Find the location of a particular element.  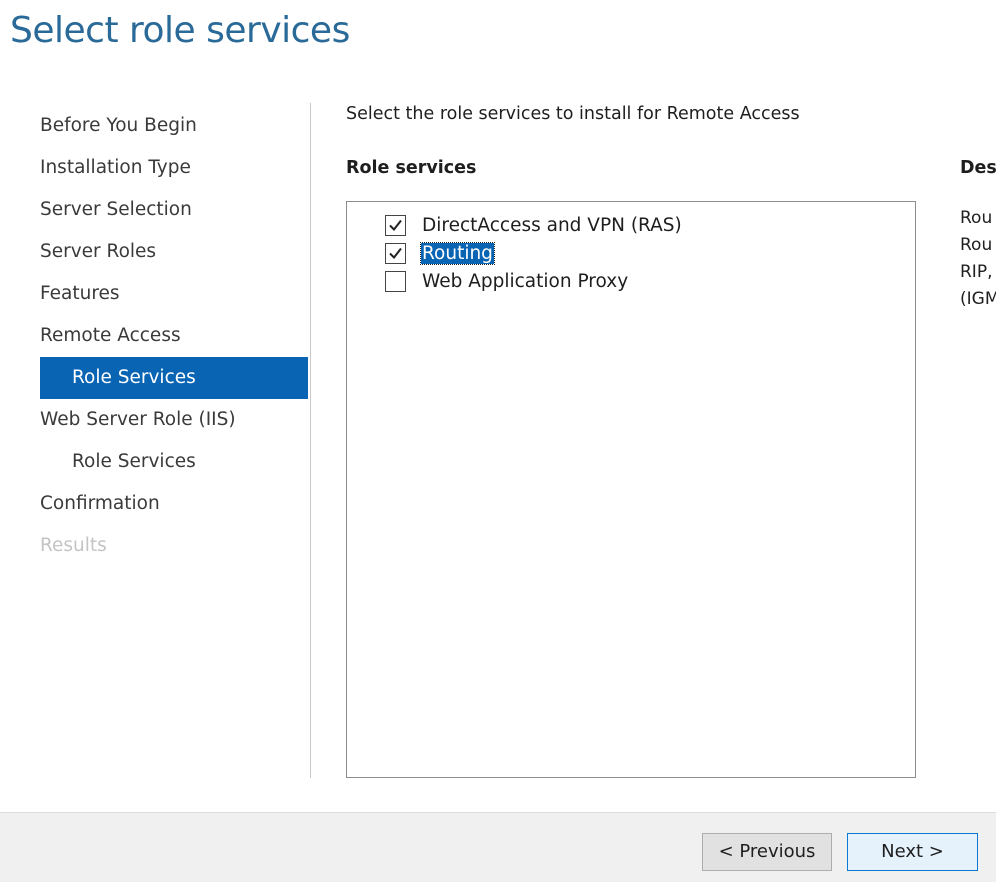

service-label: Routing is located at coordinates (457, 253).